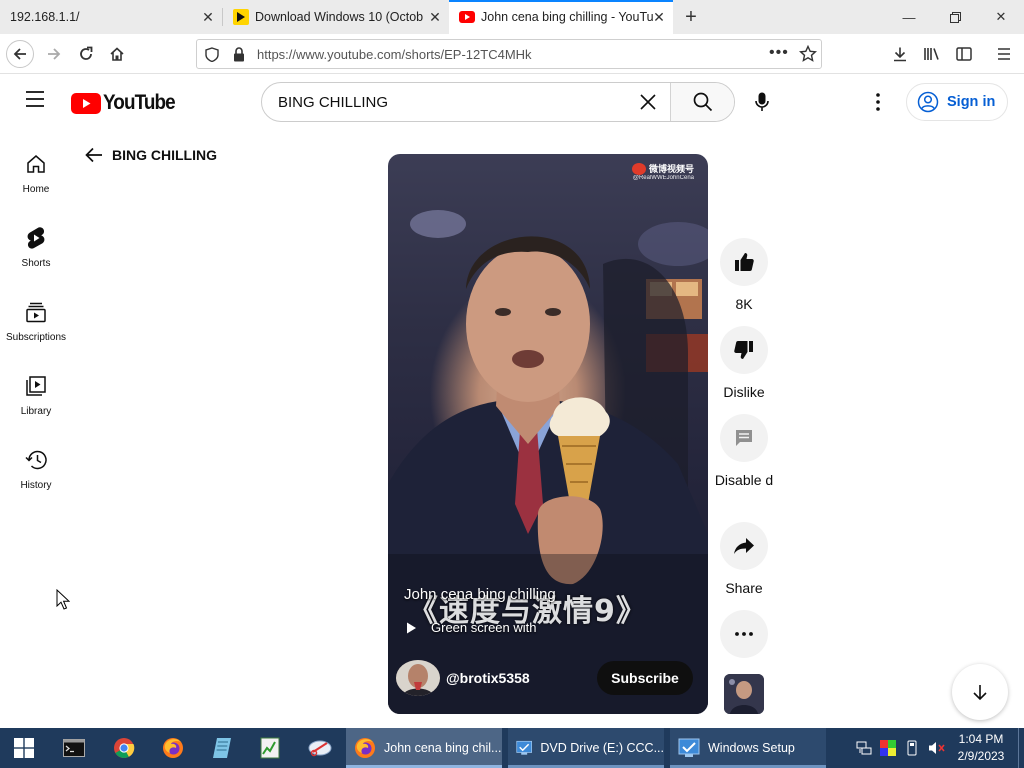 This screenshot has height=768, width=1024. I want to click on network-icon, so click(864, 750).